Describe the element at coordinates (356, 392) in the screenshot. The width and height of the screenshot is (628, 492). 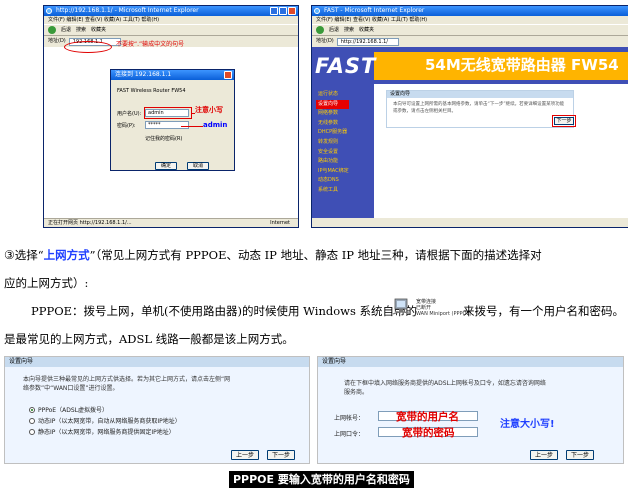
I see `account-desc-2: 服务商。` at that location.